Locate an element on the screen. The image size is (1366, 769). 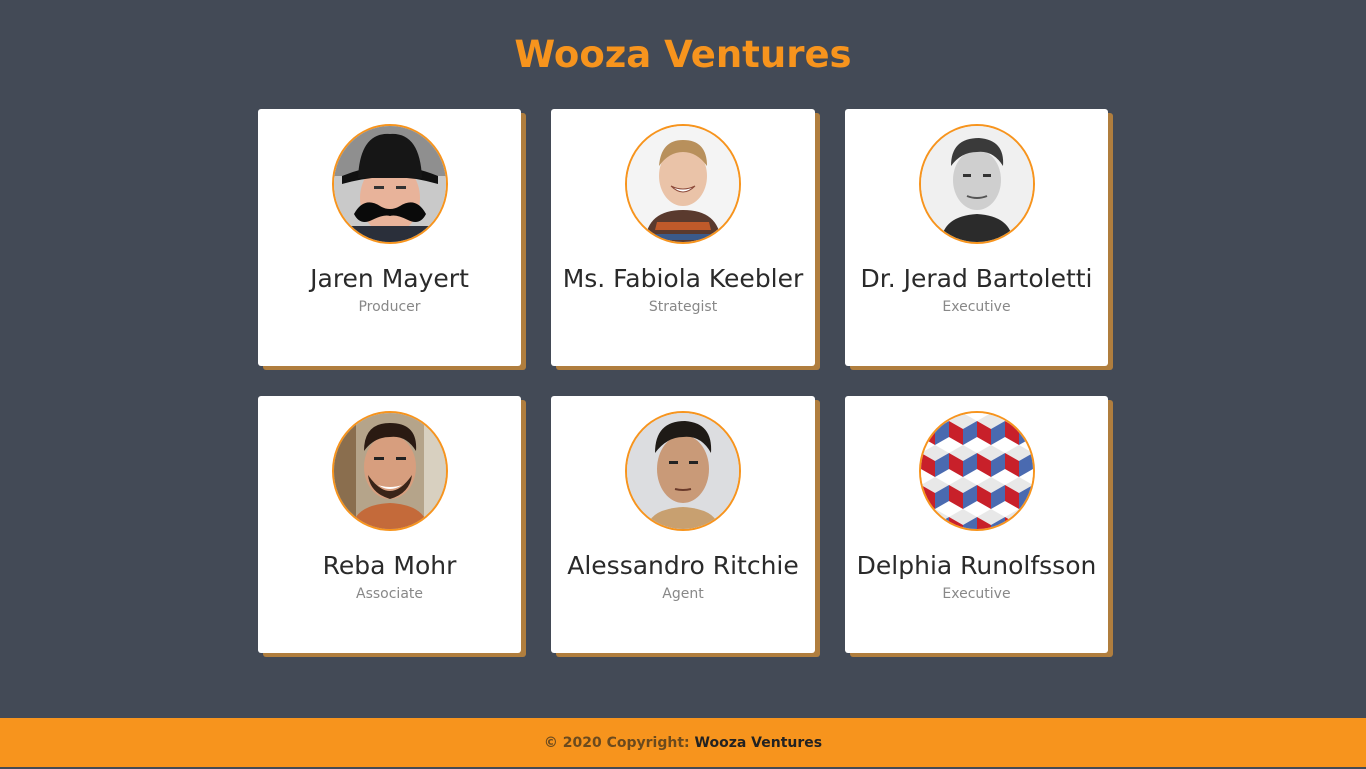
smiling-man-portrait-icon is located at coordinates (683, 184).